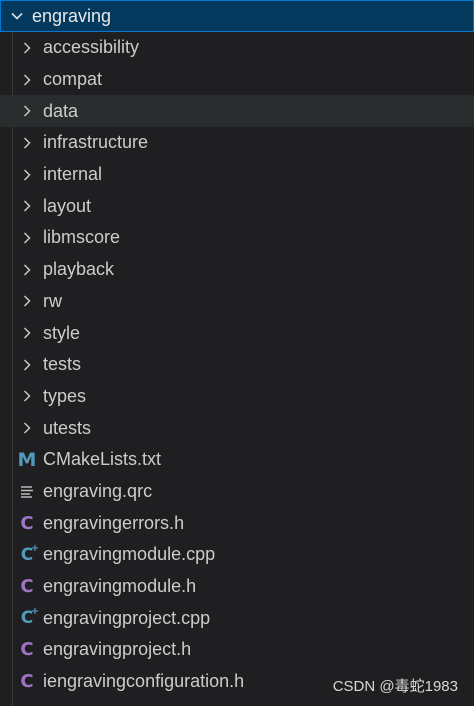 This screenshot has height=706, width=474. What do you see at coordinates (237, 48) in the screenshot?
I see `tree-folder-accessibility: accessibility` at bounding box center [237, 48].